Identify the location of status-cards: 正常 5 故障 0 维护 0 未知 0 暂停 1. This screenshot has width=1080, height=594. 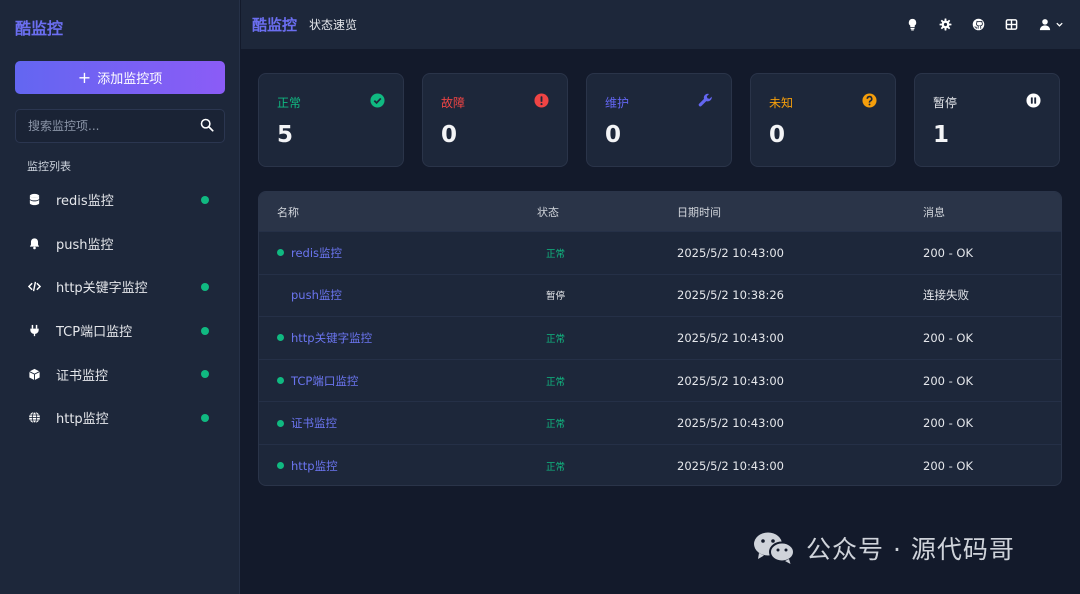
(660, 120).